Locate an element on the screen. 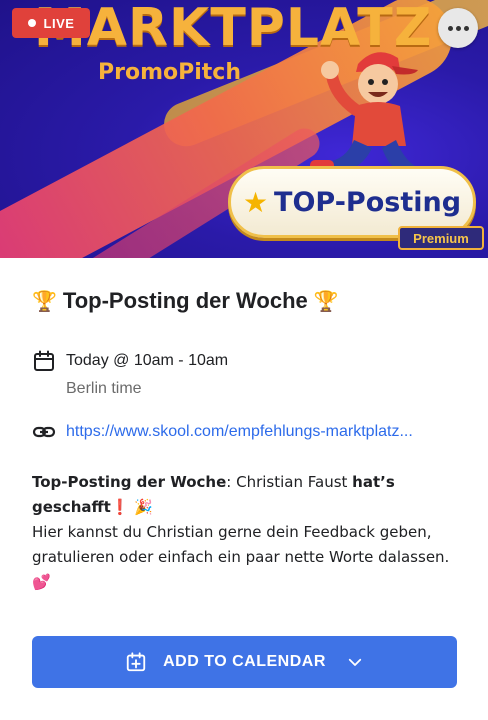 This screenshot has height=720, width=488. live-badge: LIVE is located at coordinates (51, 23).